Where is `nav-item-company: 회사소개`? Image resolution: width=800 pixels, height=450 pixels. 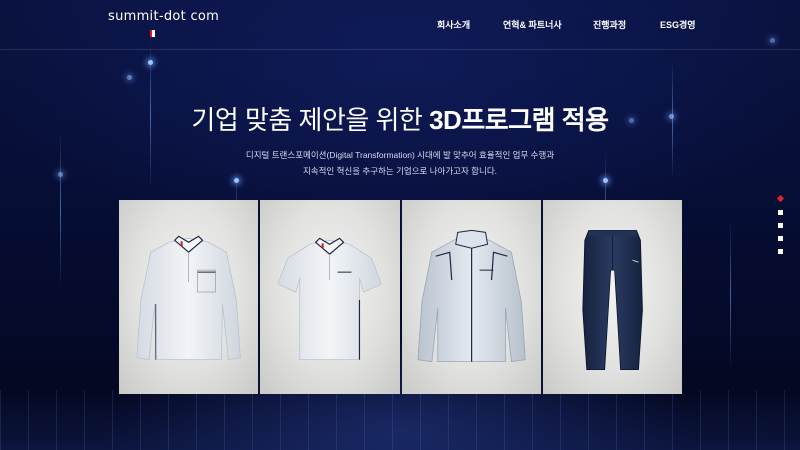 nav-item-company: 회사소개 is located at coordinates (453, 24).